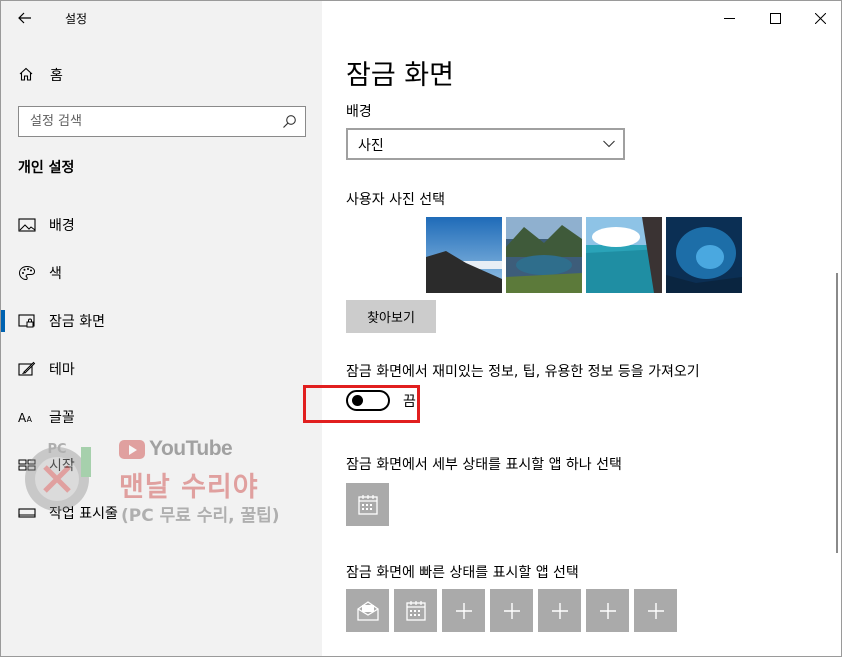 The image size is (842, 657). Describe the element at coordinates (27, 465) in the screenshot. I see `start-grid-icon` at that location.